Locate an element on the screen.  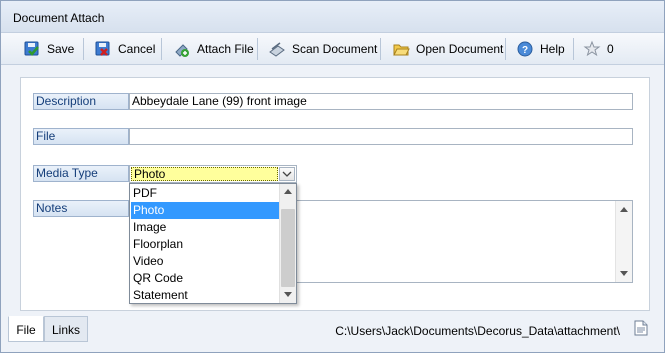
open-document-label: Open Document is located at coordinates (460, 49).